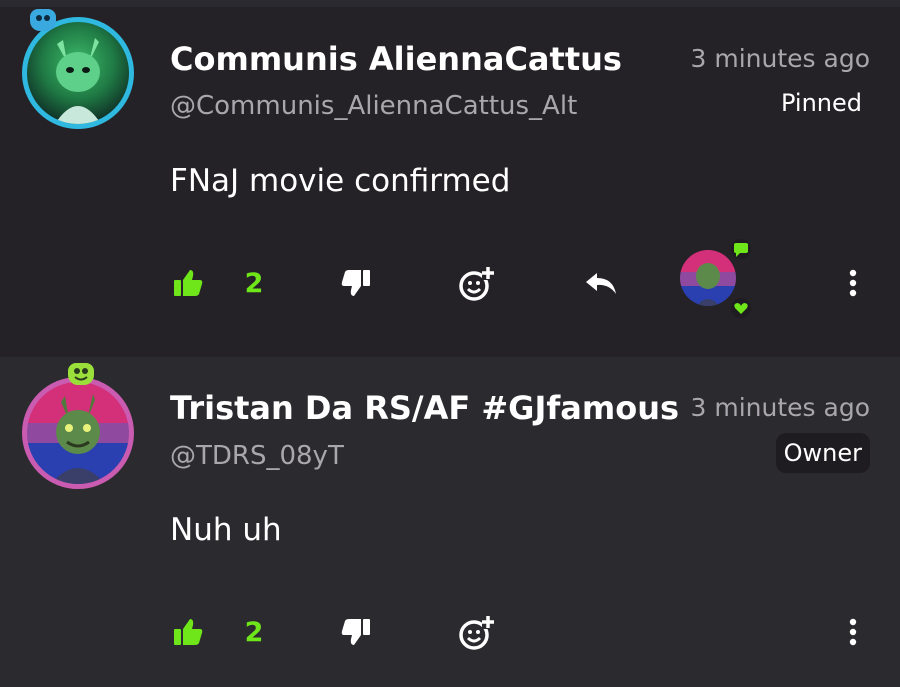  I want to click on top-divider, so click(450, 3).